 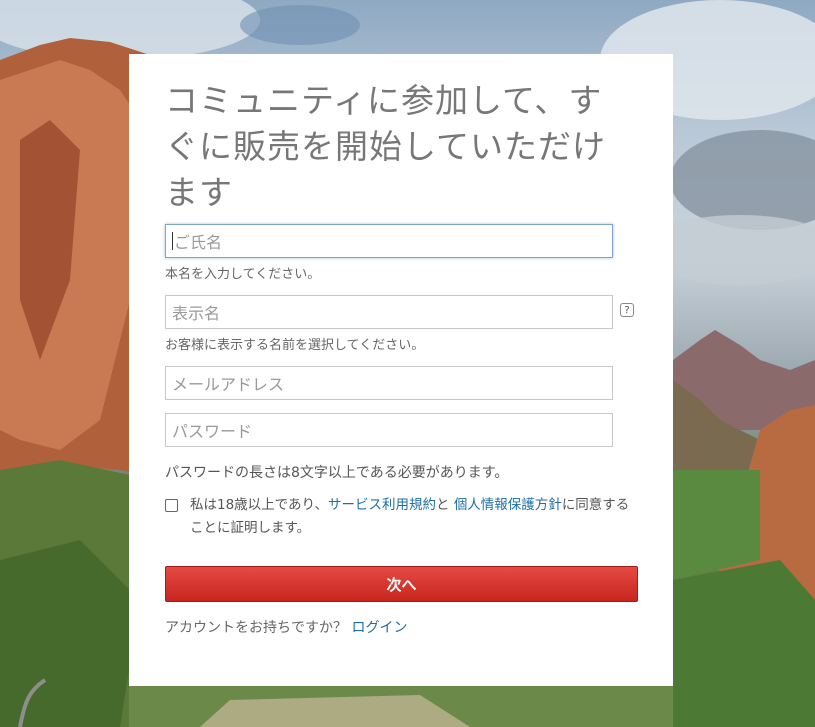 I want to click on display-name-hint: お客様に表示する名前を選択してください。, so click(x=295, y=345).